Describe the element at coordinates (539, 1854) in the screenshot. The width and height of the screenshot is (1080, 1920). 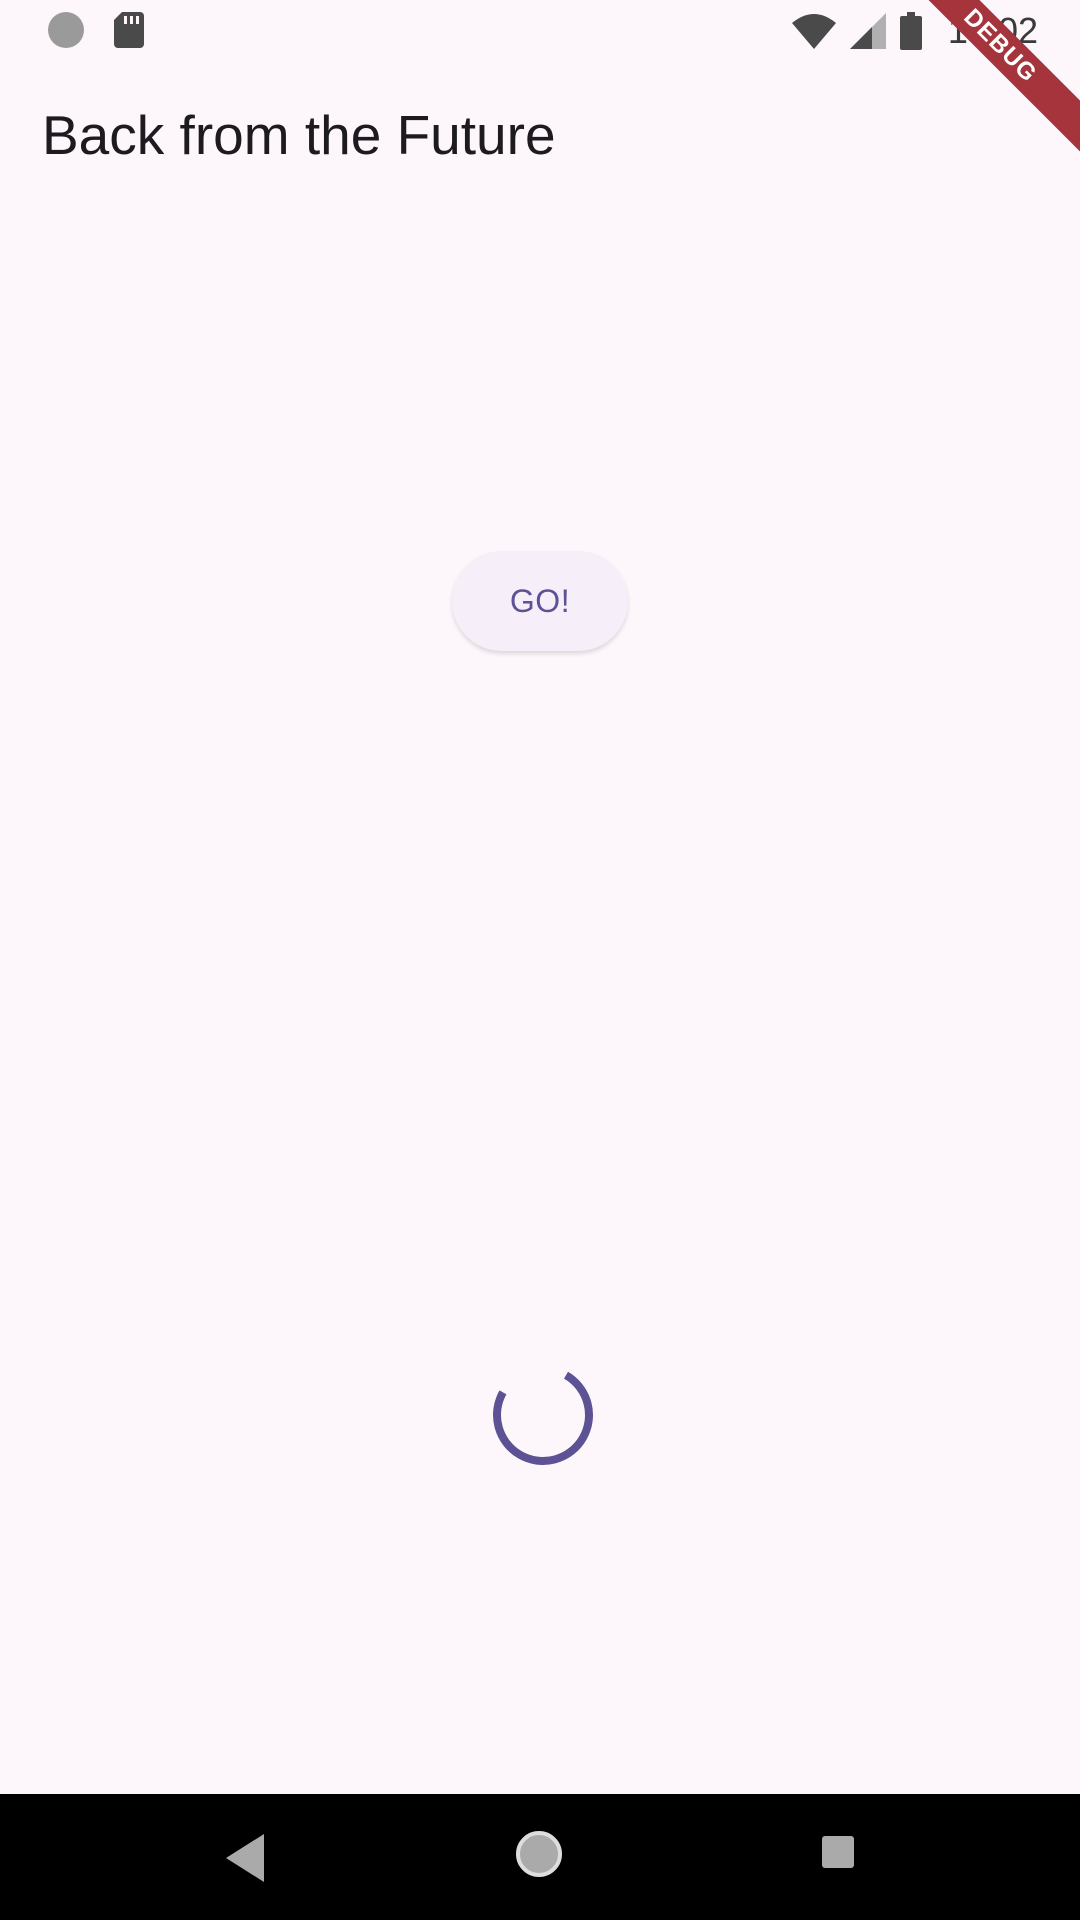
I see `home-icon` at that location.